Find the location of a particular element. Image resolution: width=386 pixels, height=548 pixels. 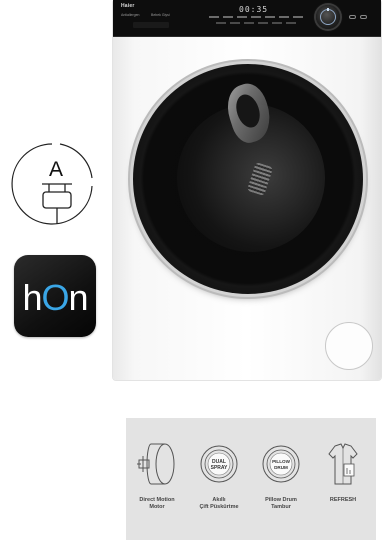

start-button-icon is located at coordinates (363, 17).